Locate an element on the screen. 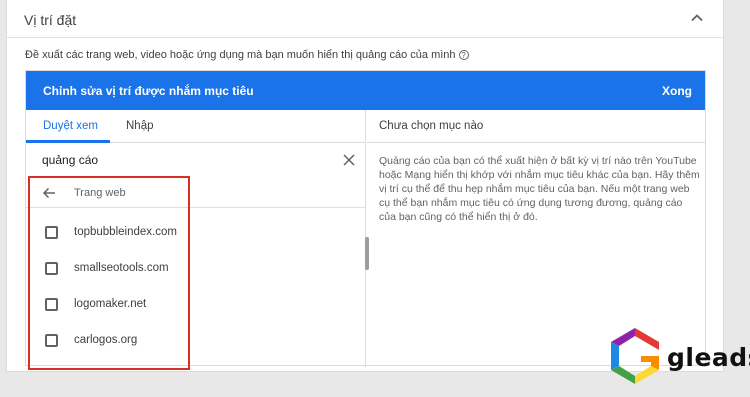 The height and width of the screenshot is (397, 750). tab-import: Nhập is located at coordinates (140, 126).